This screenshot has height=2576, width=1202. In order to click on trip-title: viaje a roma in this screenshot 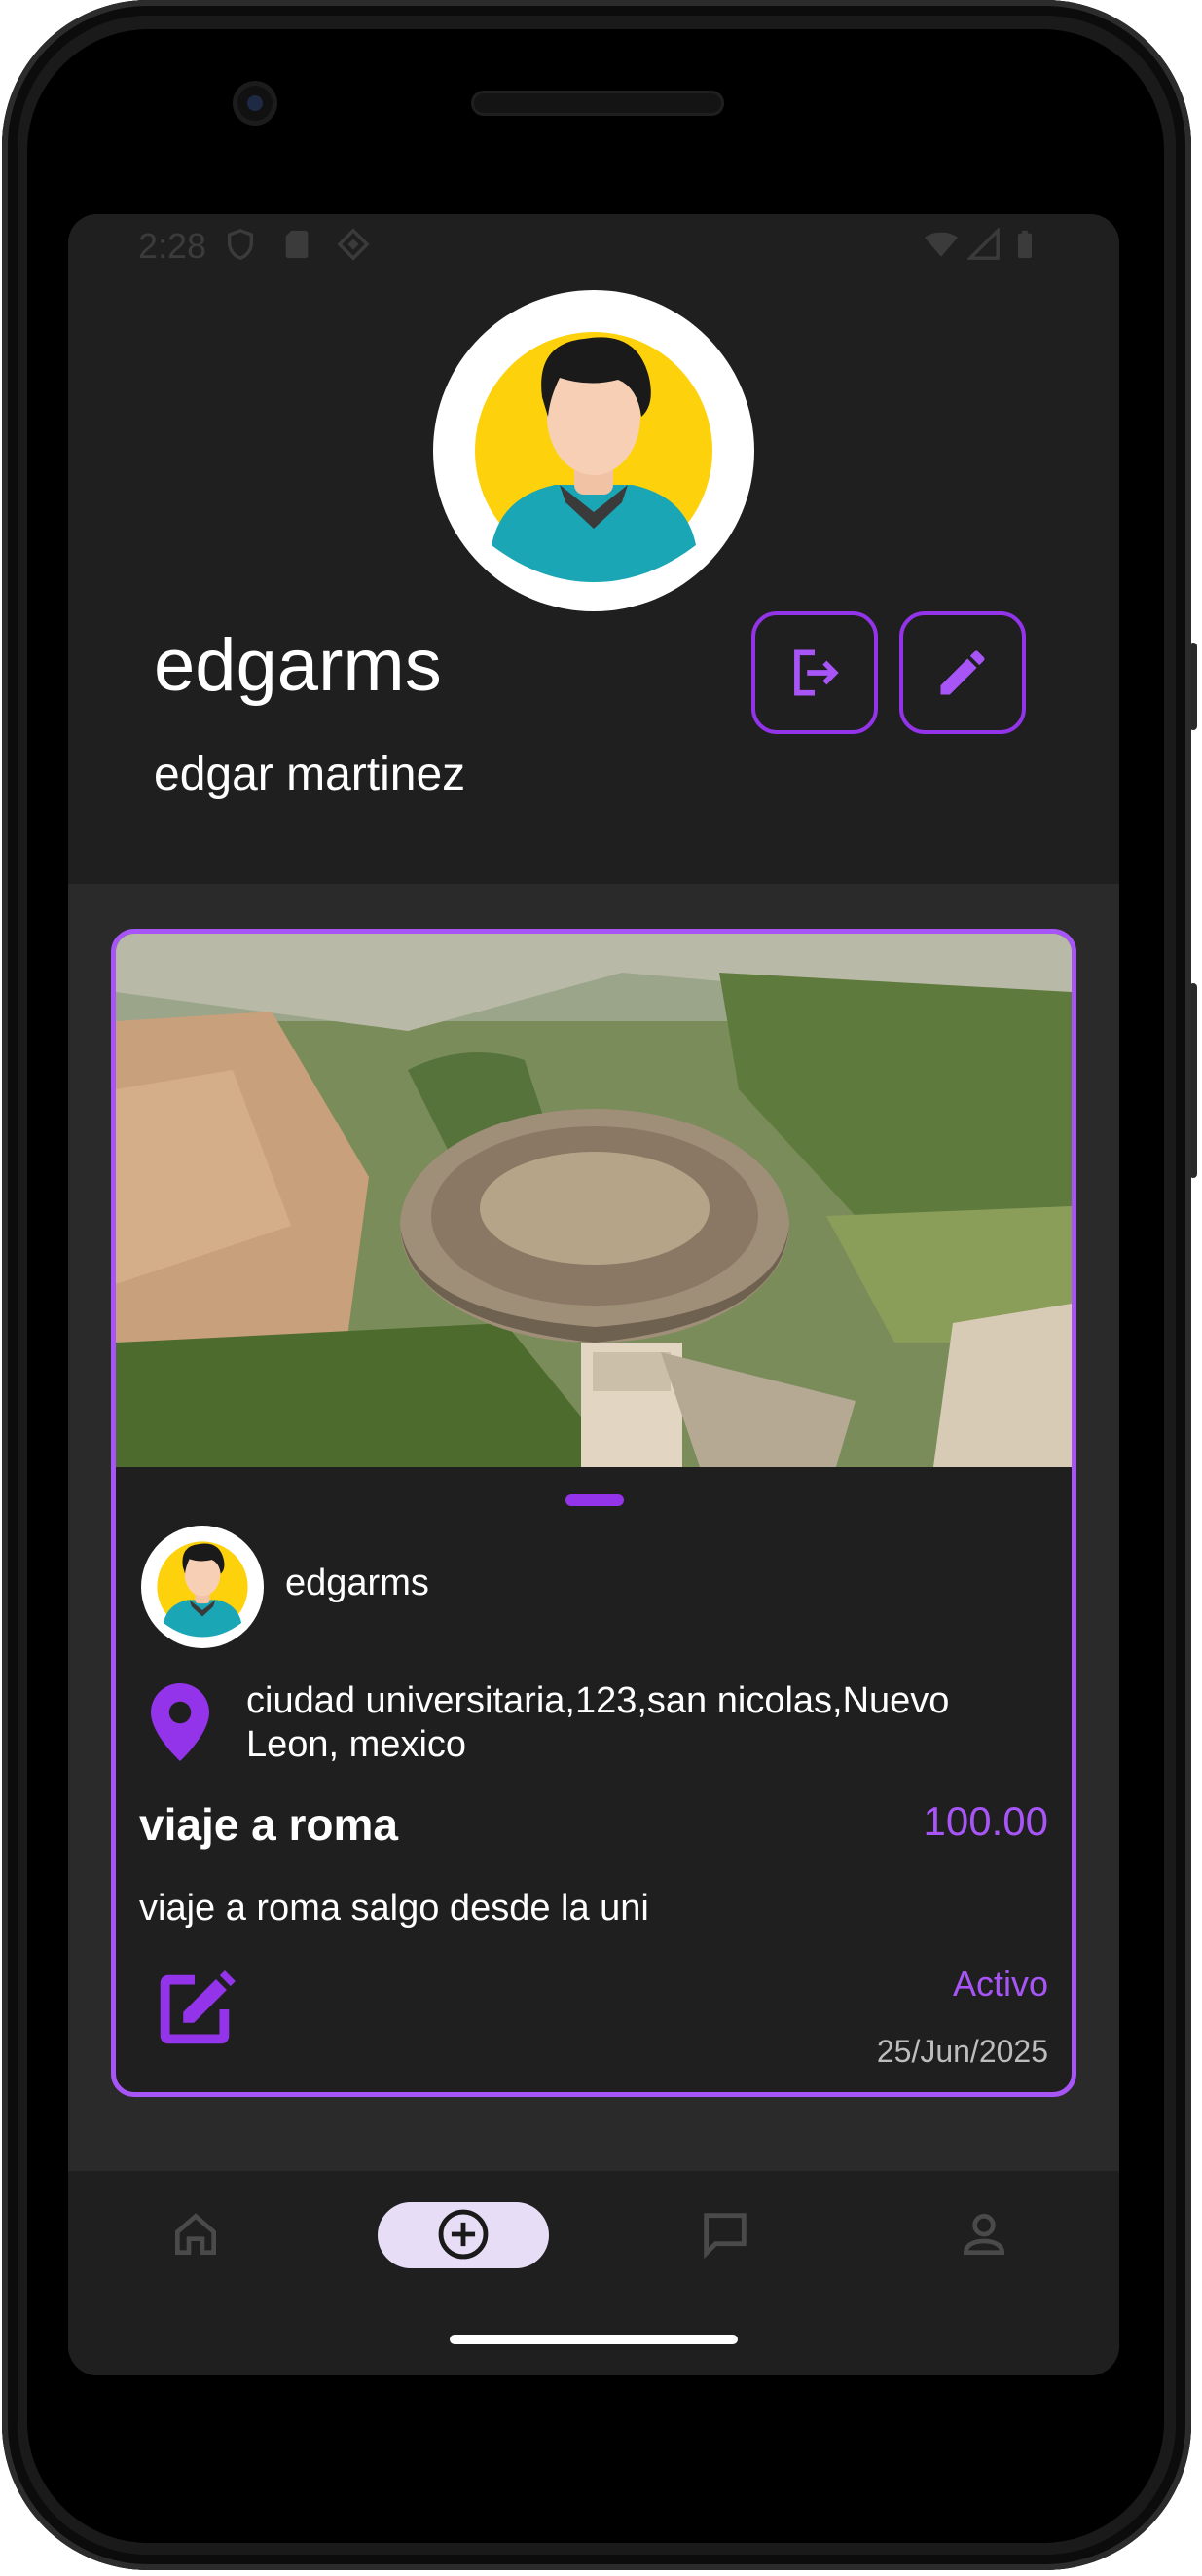, I will do `click(268, 1824)`.